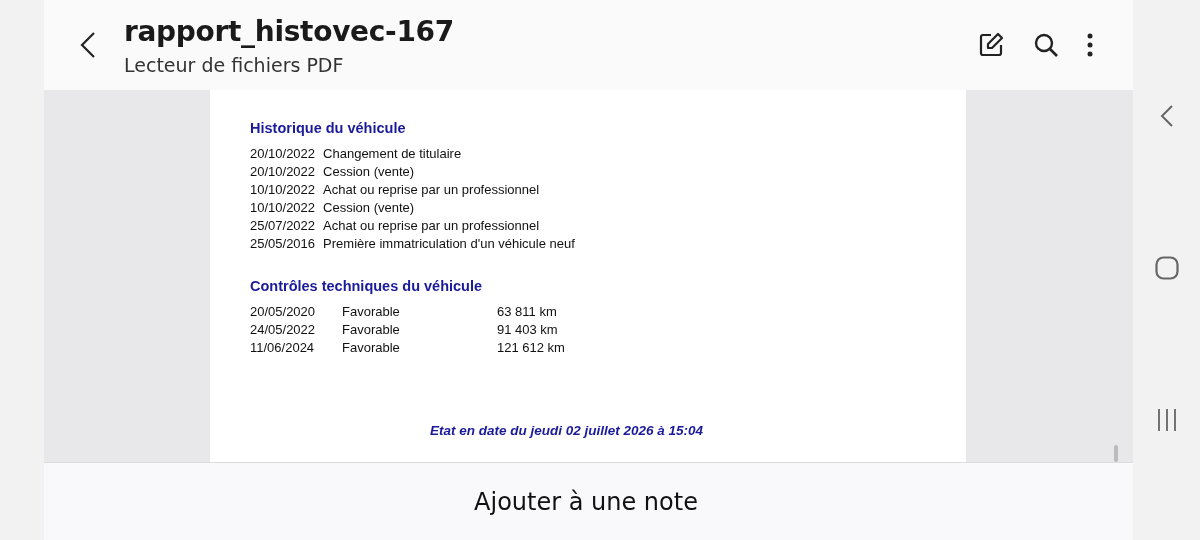 The height and width of the screenshot is (540, 1200). What do you see at coordinates (283, 348) in the screenshot?
I see `inspection-date: 11/06/2024` at bounding box center [283, 348].